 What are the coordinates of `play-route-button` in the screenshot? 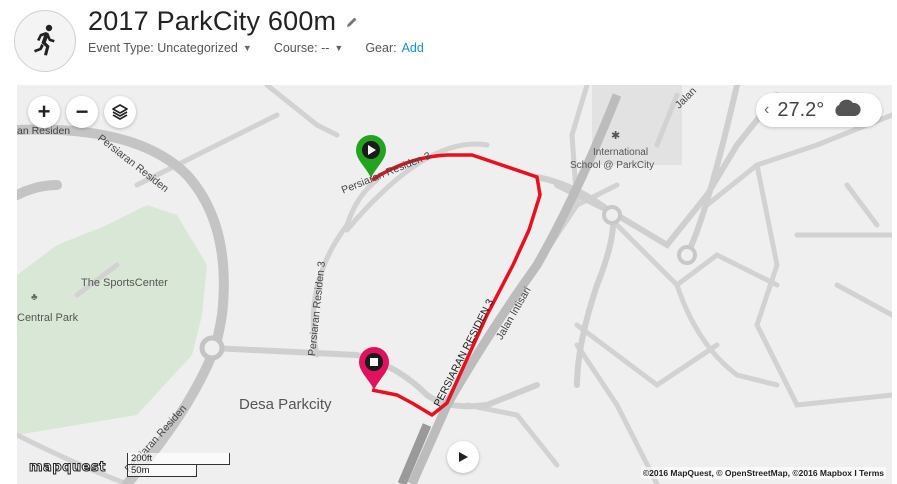 It's located at (463, 457).